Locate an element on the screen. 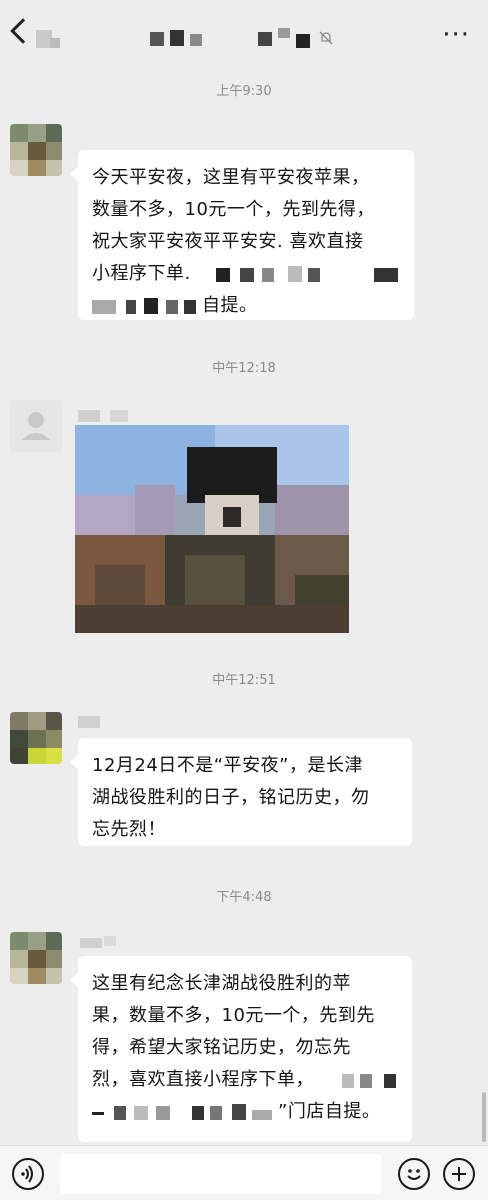 This screenshot has width=488, height=1200. scrollbar is located at coordinates (484, 1117).